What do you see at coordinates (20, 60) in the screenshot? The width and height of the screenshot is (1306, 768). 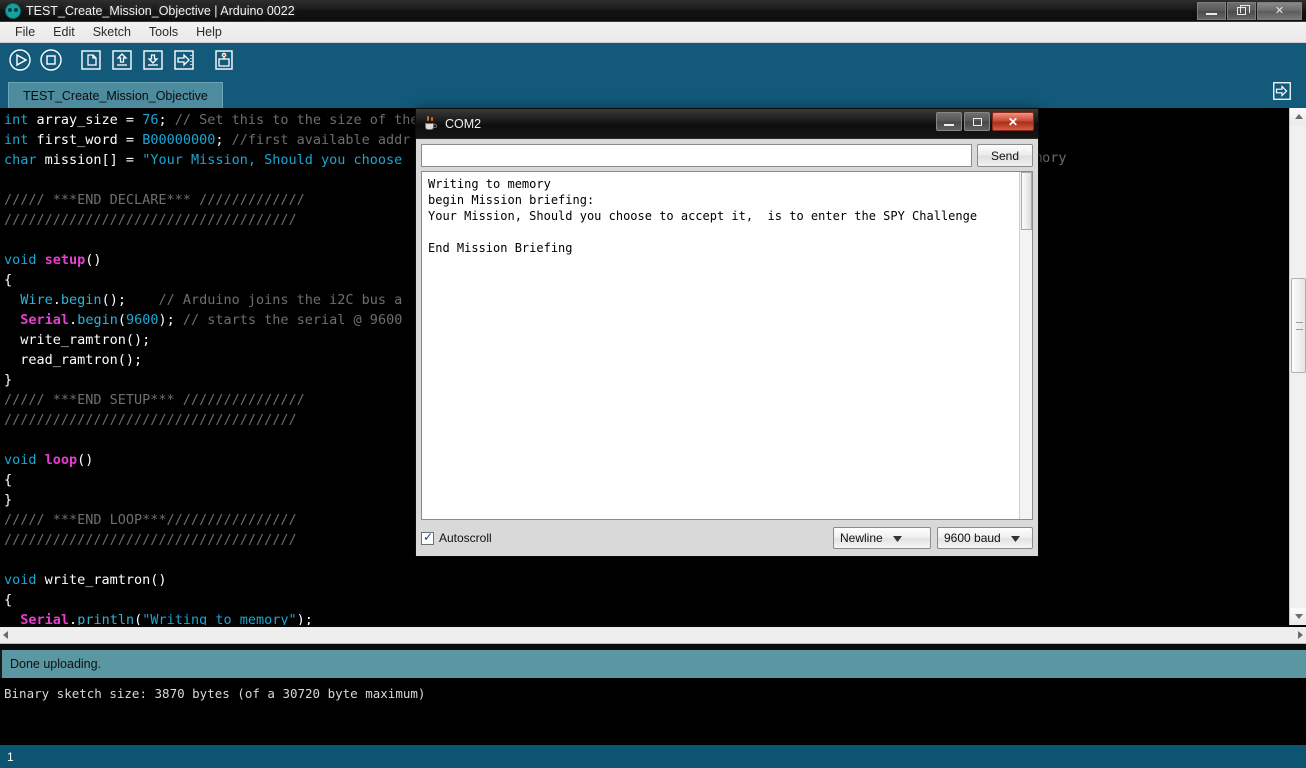 I see `verify-button` at bounding box center [20, 60].